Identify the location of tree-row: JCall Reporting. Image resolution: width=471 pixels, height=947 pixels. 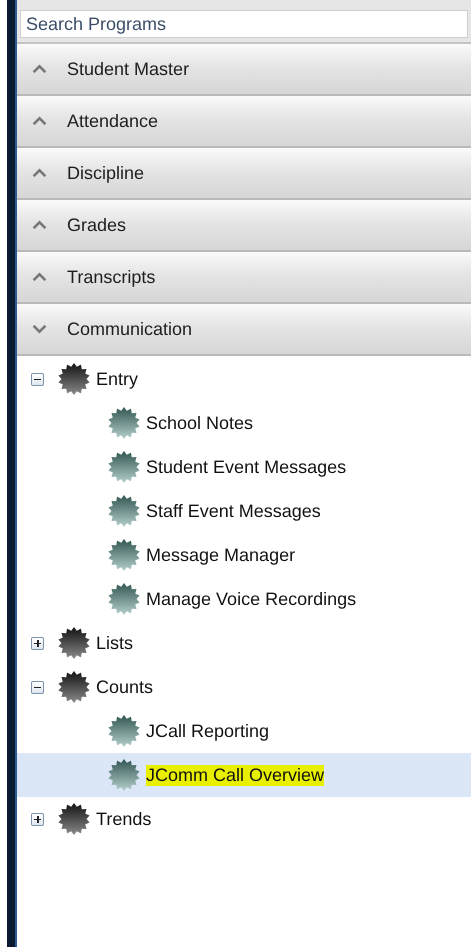
(244, 731).